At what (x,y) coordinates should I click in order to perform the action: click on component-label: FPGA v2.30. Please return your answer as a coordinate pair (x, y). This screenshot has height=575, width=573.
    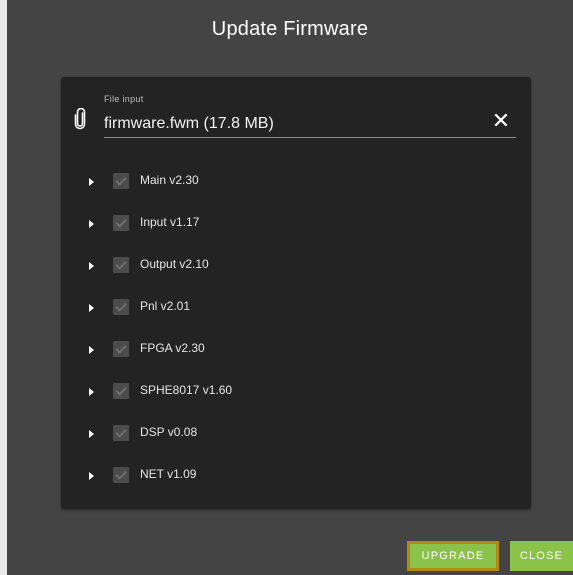
    Looking at the image, I should click on (172, 348).